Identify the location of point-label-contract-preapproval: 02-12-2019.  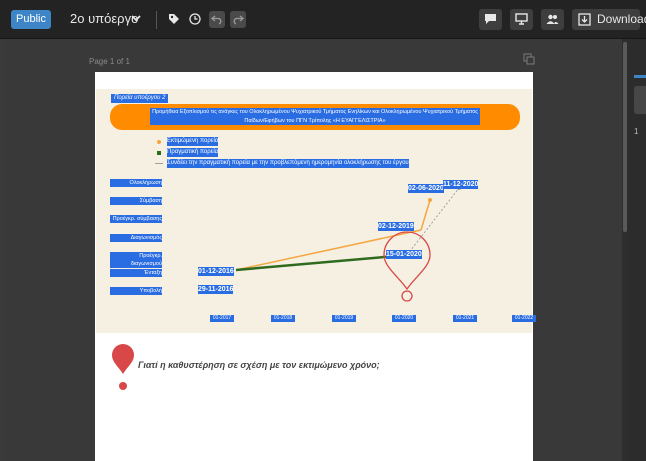
(396, 226).